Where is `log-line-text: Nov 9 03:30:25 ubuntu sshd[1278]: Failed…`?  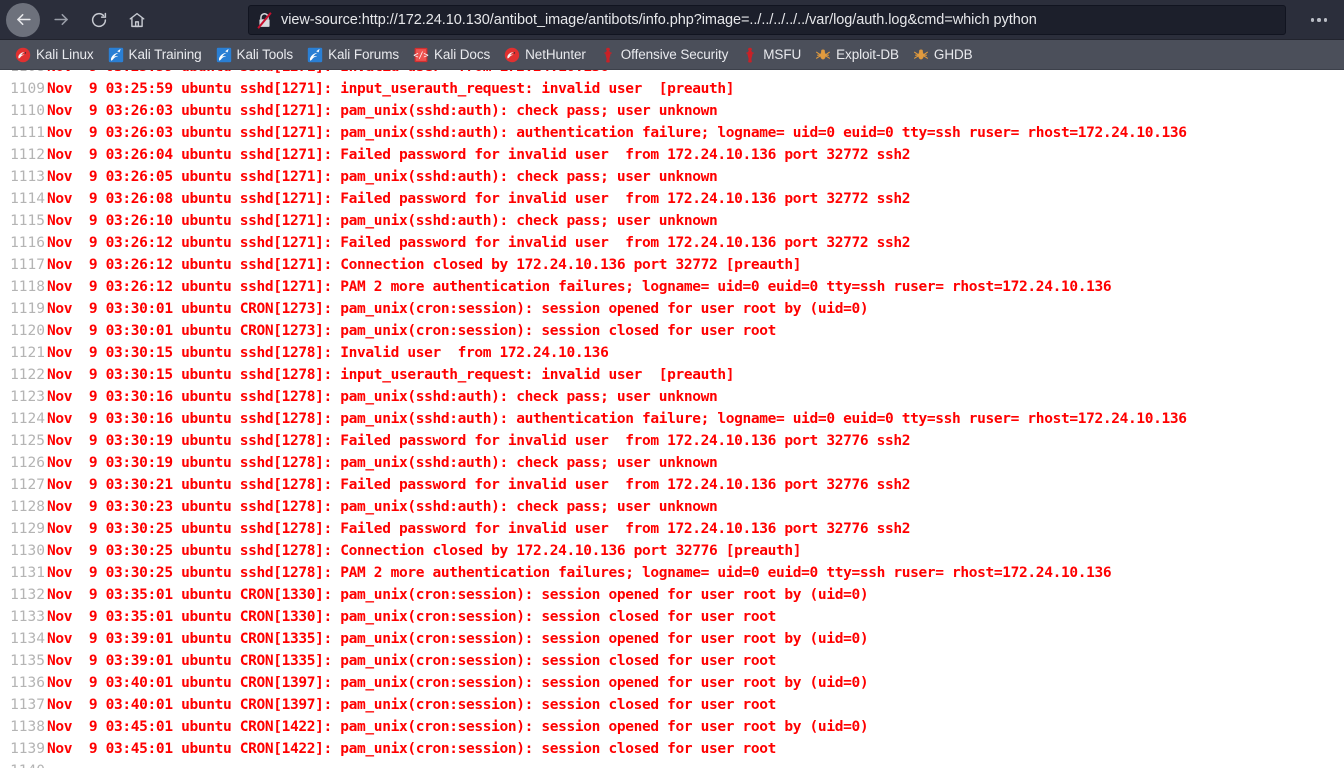 log-line-text: Nov 9 03:30:25 ubuntu sshd[1278]: Failed… is located at coordinates (479, 529).